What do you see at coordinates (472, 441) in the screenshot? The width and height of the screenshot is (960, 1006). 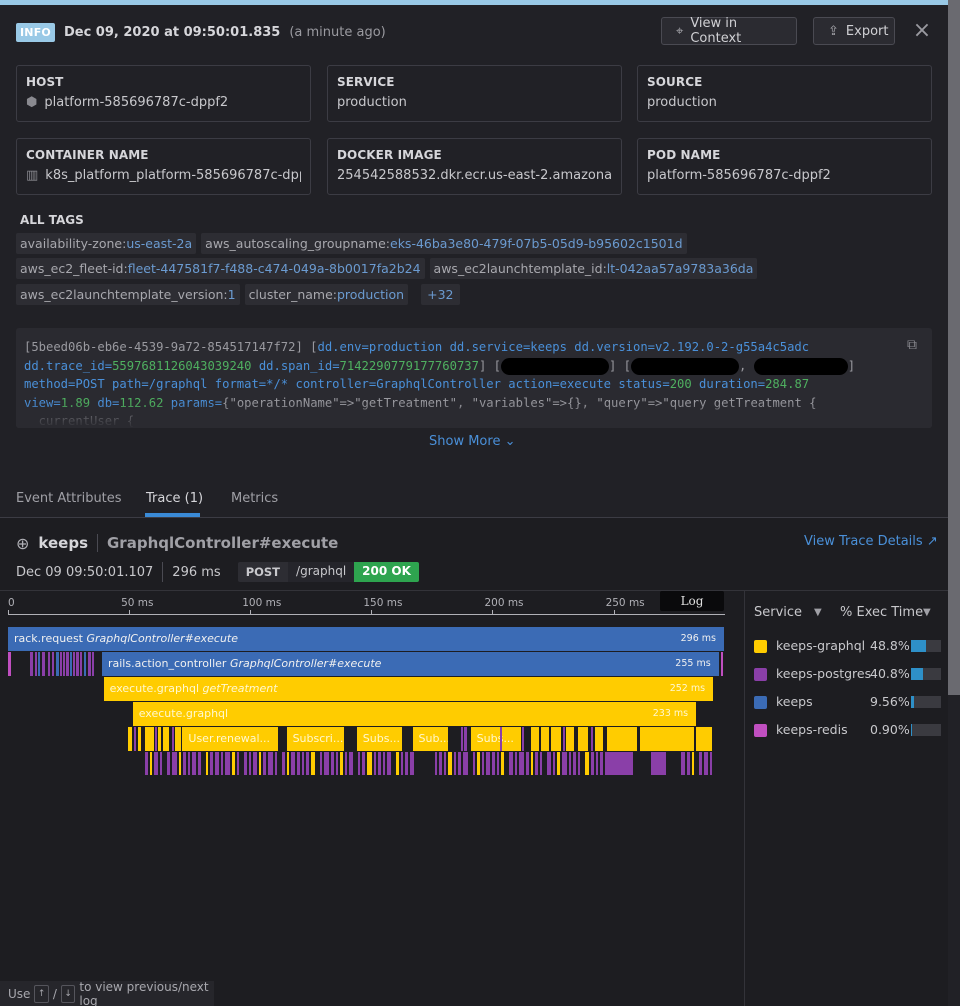 I see `show-more-link: Show More ⌄` at bounding box center [472, 441].